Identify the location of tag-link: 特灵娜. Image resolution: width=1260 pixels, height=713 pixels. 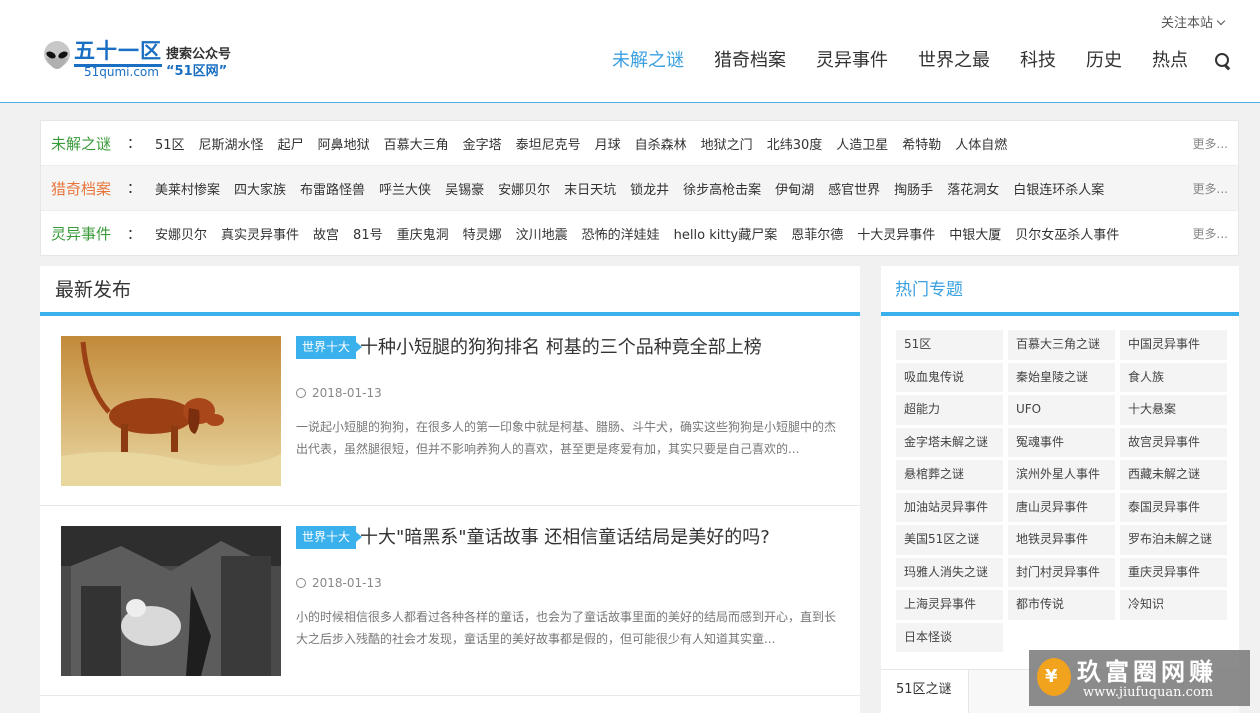
(482, 235).